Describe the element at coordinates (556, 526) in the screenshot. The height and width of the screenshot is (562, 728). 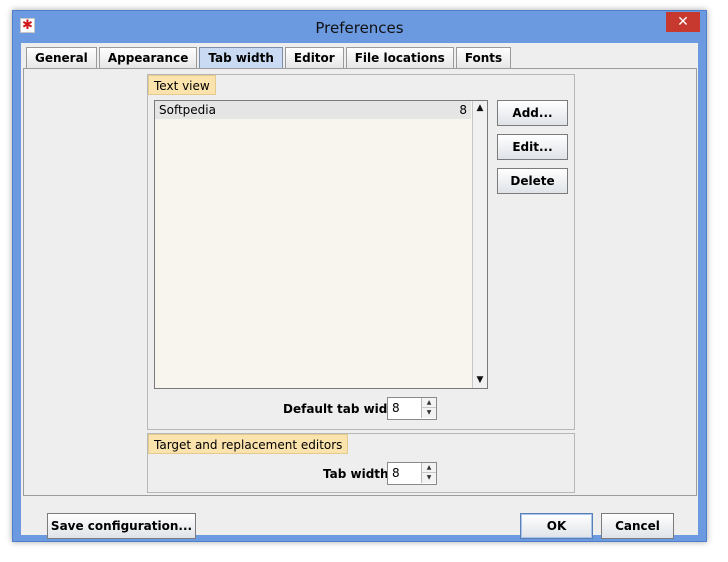
I see `ok-button: OK` at that location.